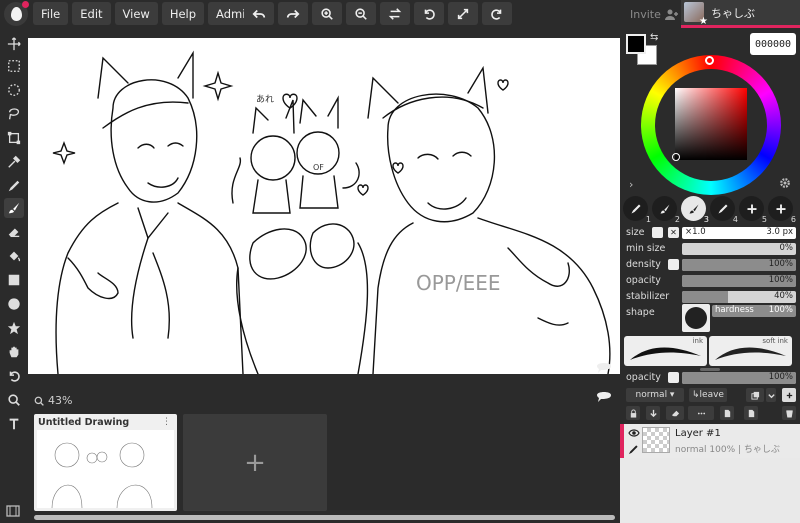 The width and height of the screenshot is (800, 523). I want to click on more-options-button, so click(701, 413).